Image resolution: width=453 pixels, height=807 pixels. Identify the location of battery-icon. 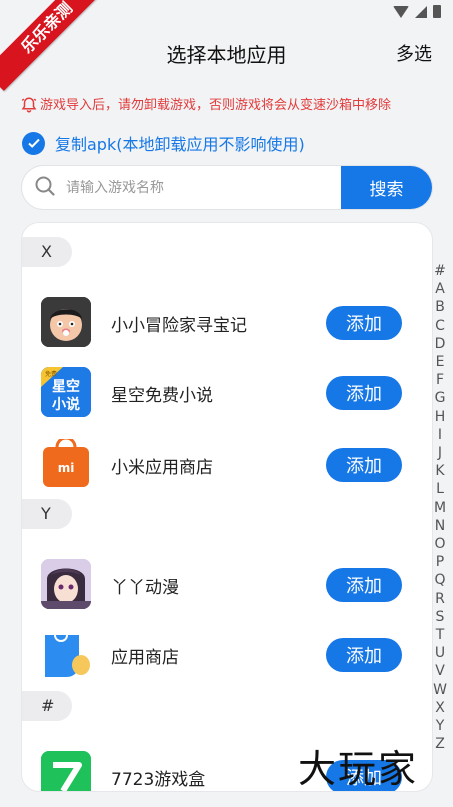
(437, 11).